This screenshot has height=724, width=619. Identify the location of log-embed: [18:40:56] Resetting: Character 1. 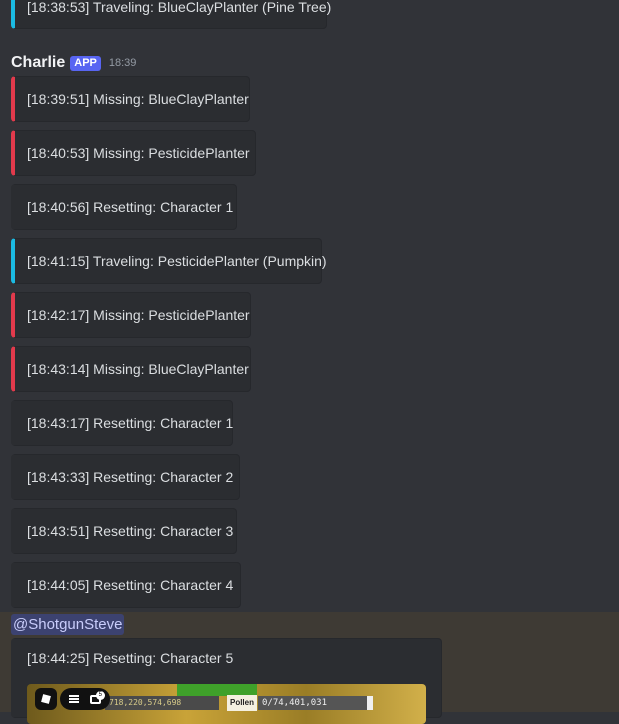
(124, 207).